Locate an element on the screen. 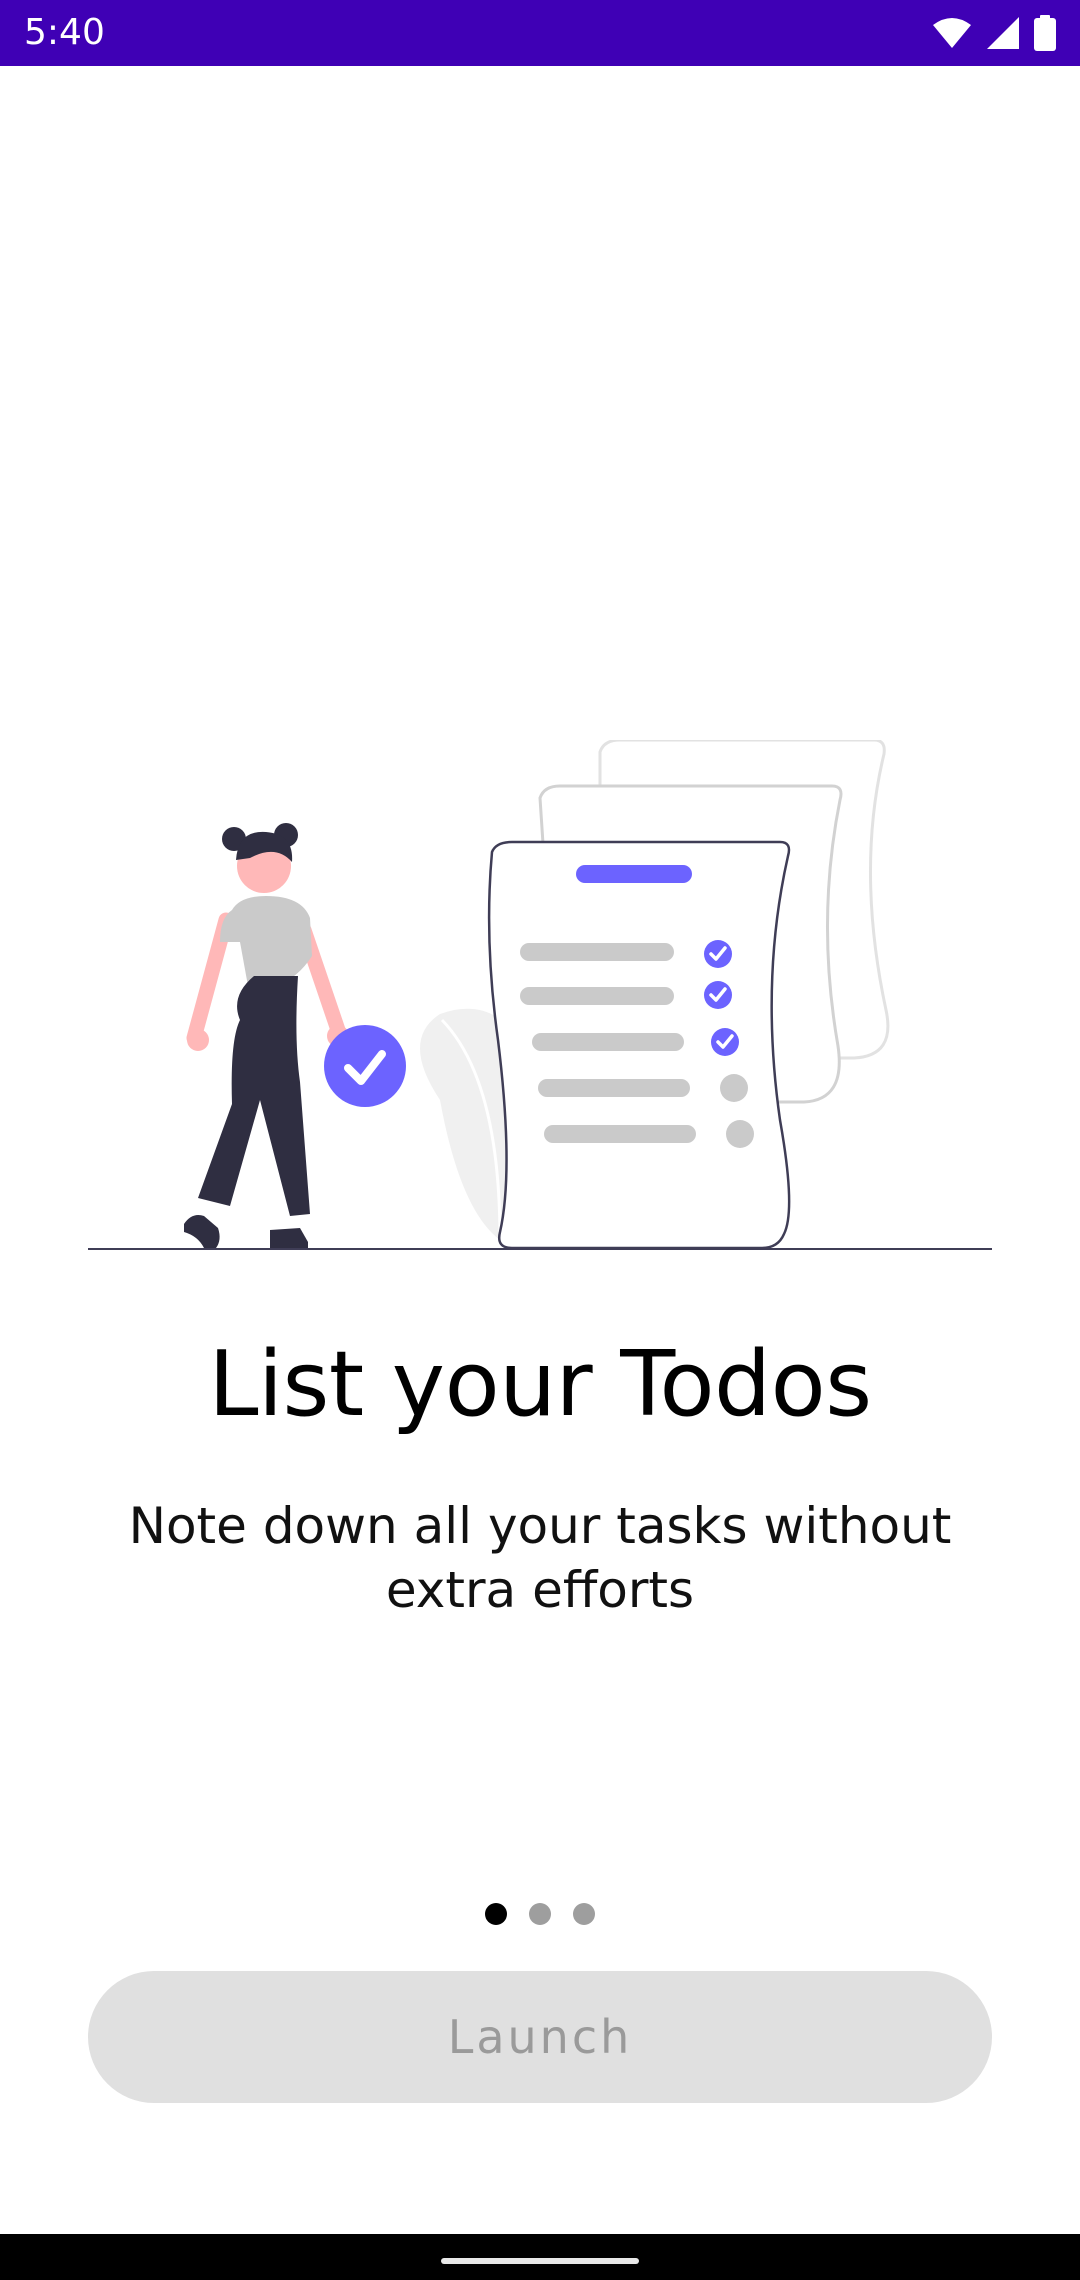  status-icons is located at coordinates (994, 33).